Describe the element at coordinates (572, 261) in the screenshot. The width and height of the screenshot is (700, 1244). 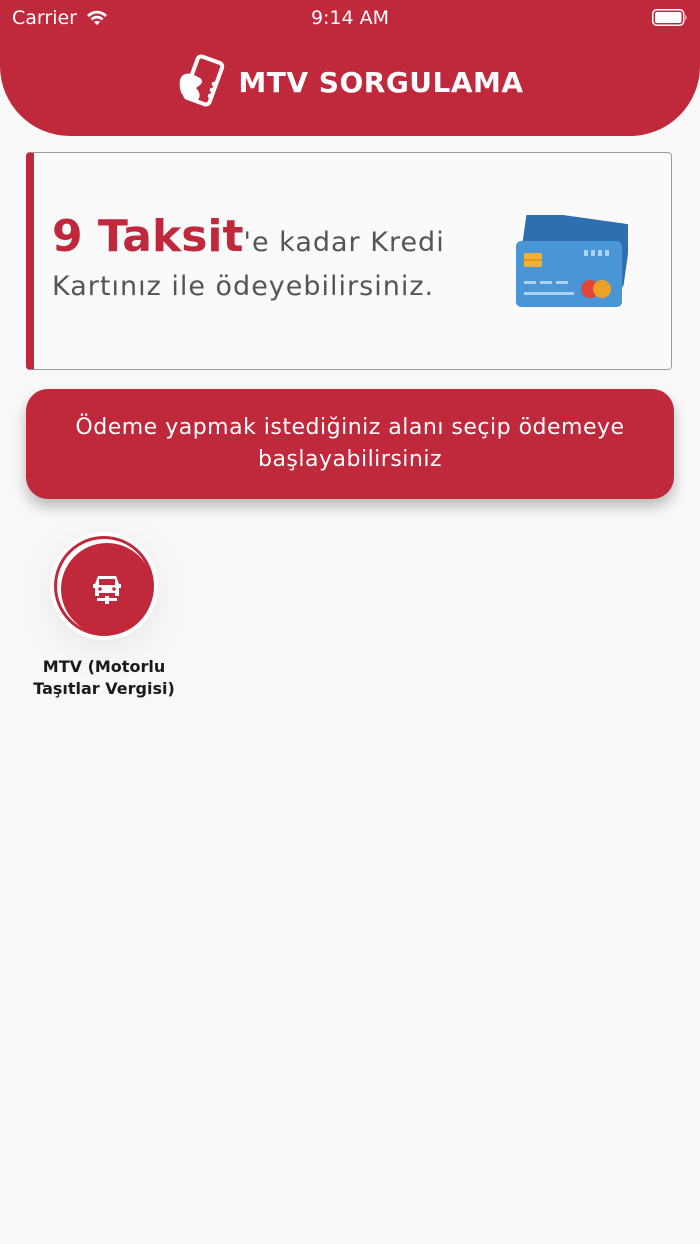
I see `credit-card-icon` at that location.